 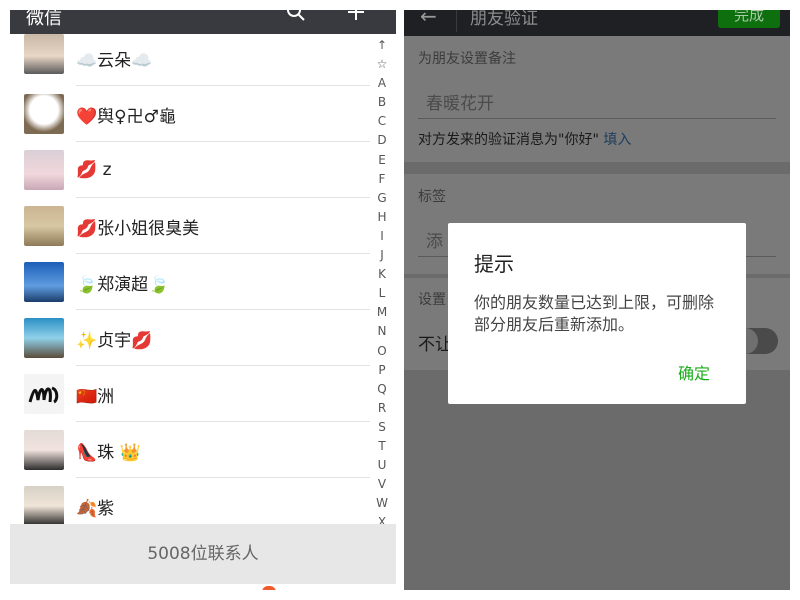 I want to click on alphabet-index: ↑☆ABCDEFGHIJKLMNOPQRSTUVWXYZ#, so click(x=382, y=313).